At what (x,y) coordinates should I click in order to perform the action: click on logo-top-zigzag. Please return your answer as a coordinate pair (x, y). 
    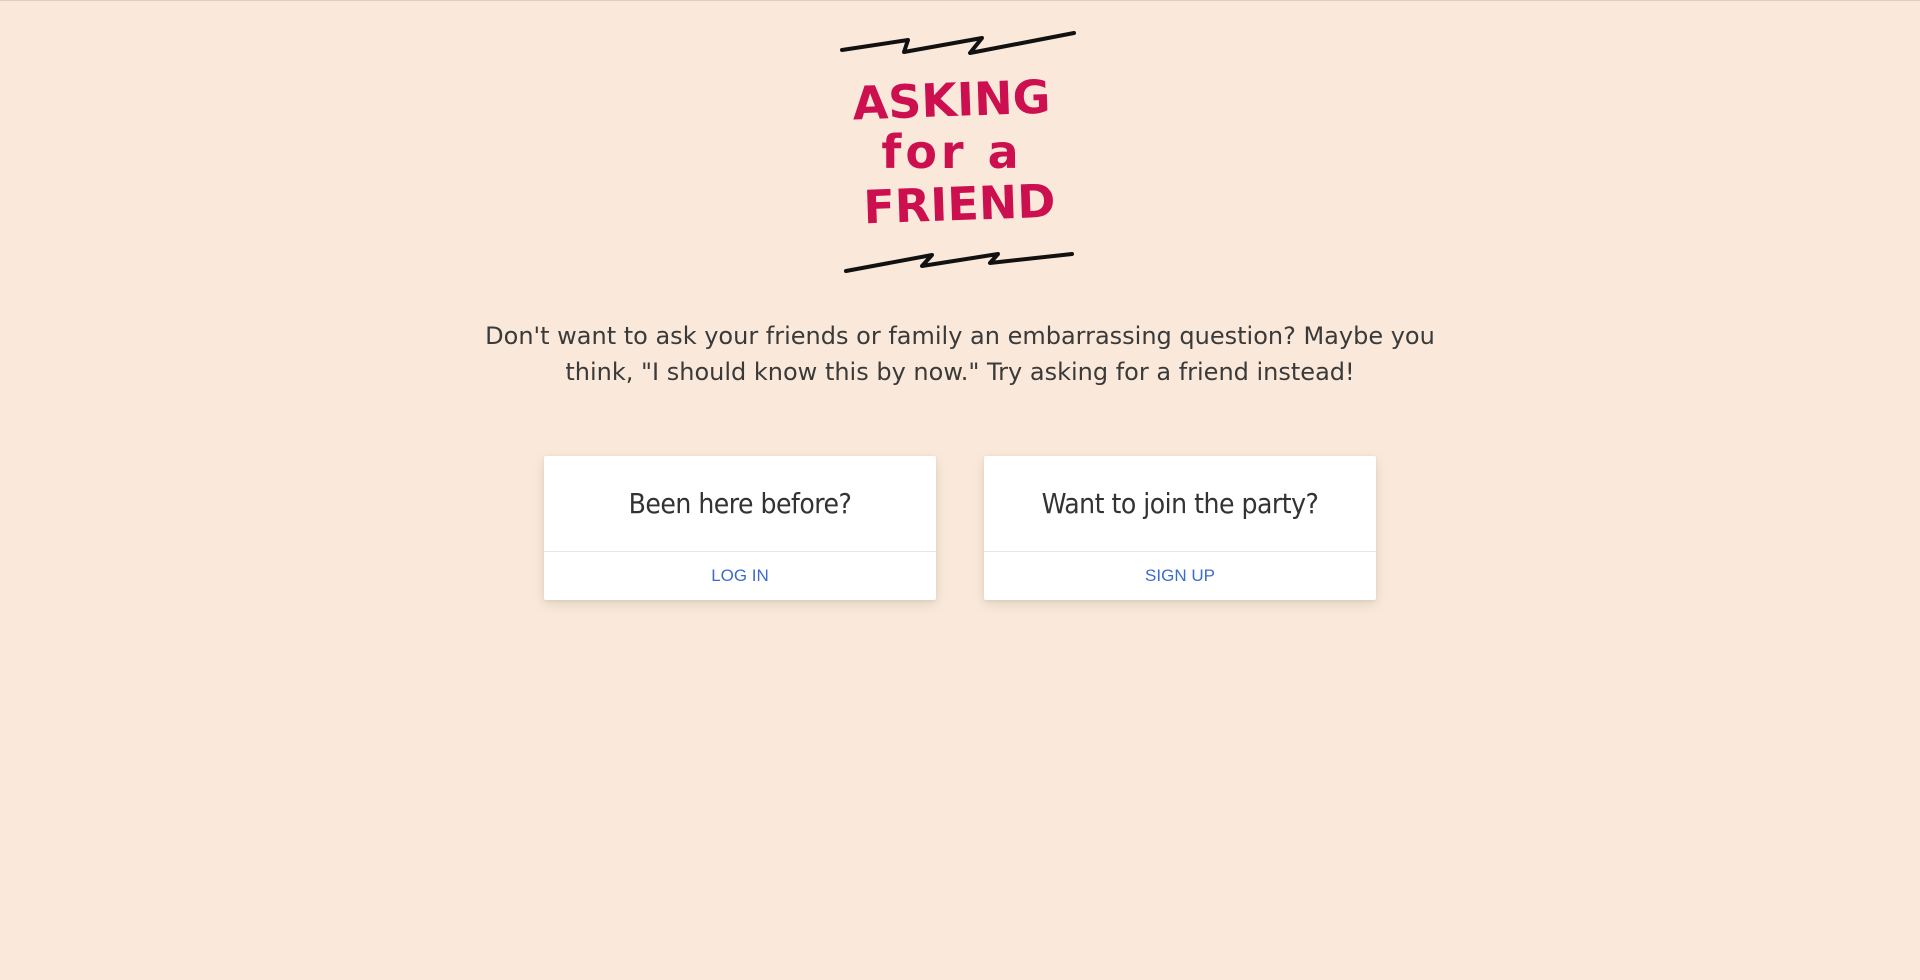
    Looking at the image, I should click on (958, 43).